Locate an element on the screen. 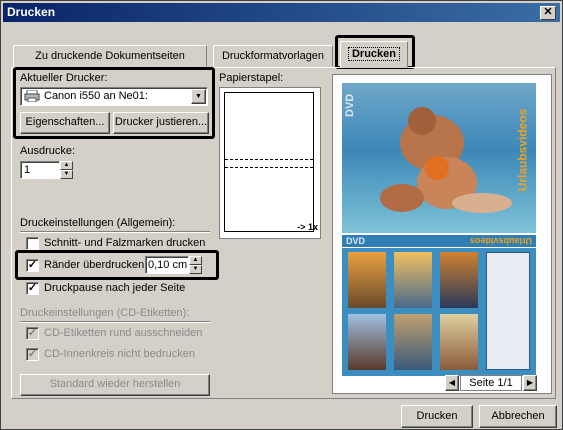  margins-field: 0,10 cm is located at coordinates (167, 265).